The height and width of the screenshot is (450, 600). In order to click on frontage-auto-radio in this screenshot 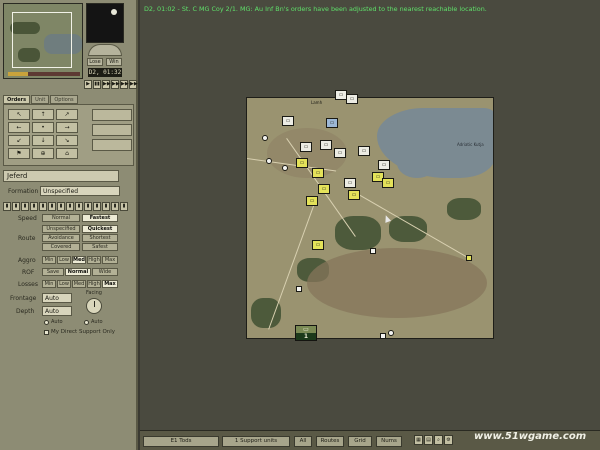, I will do `click(46, 322)`.